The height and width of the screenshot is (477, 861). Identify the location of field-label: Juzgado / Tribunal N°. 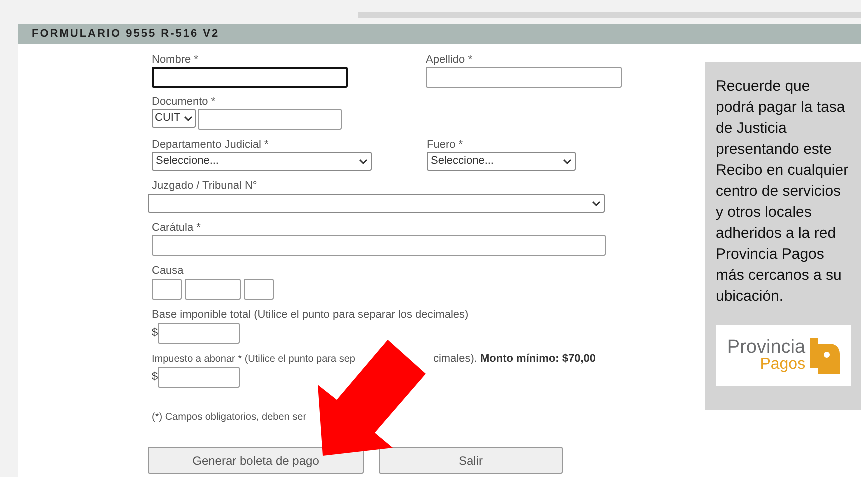
(205, 186).